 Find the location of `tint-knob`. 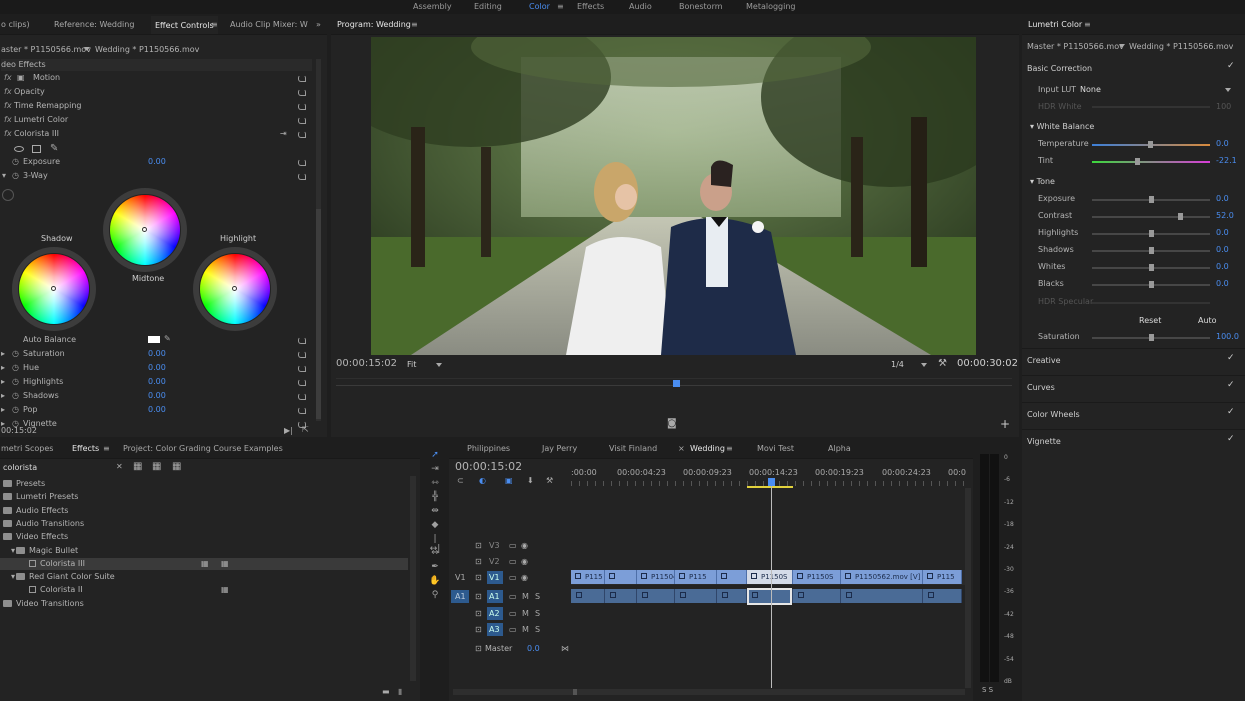

tint-knob is located at coordinates (1137, 161).